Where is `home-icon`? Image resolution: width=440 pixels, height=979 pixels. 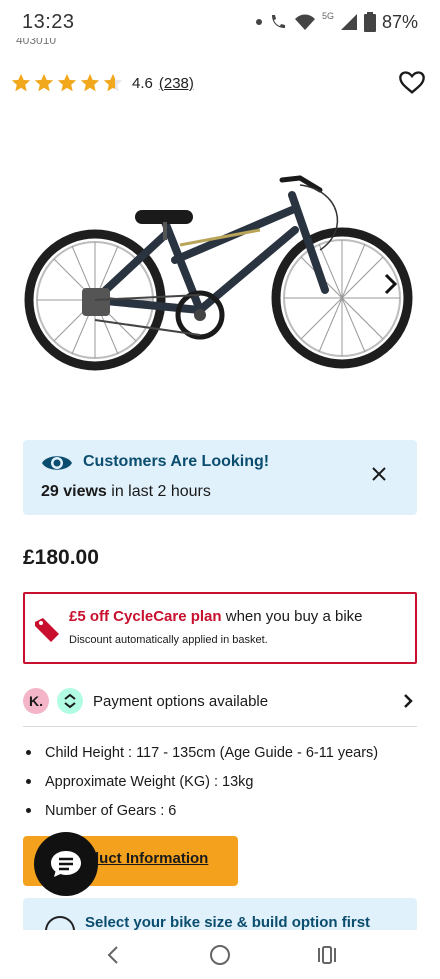
home-icon is located at coordinates (219, 954).